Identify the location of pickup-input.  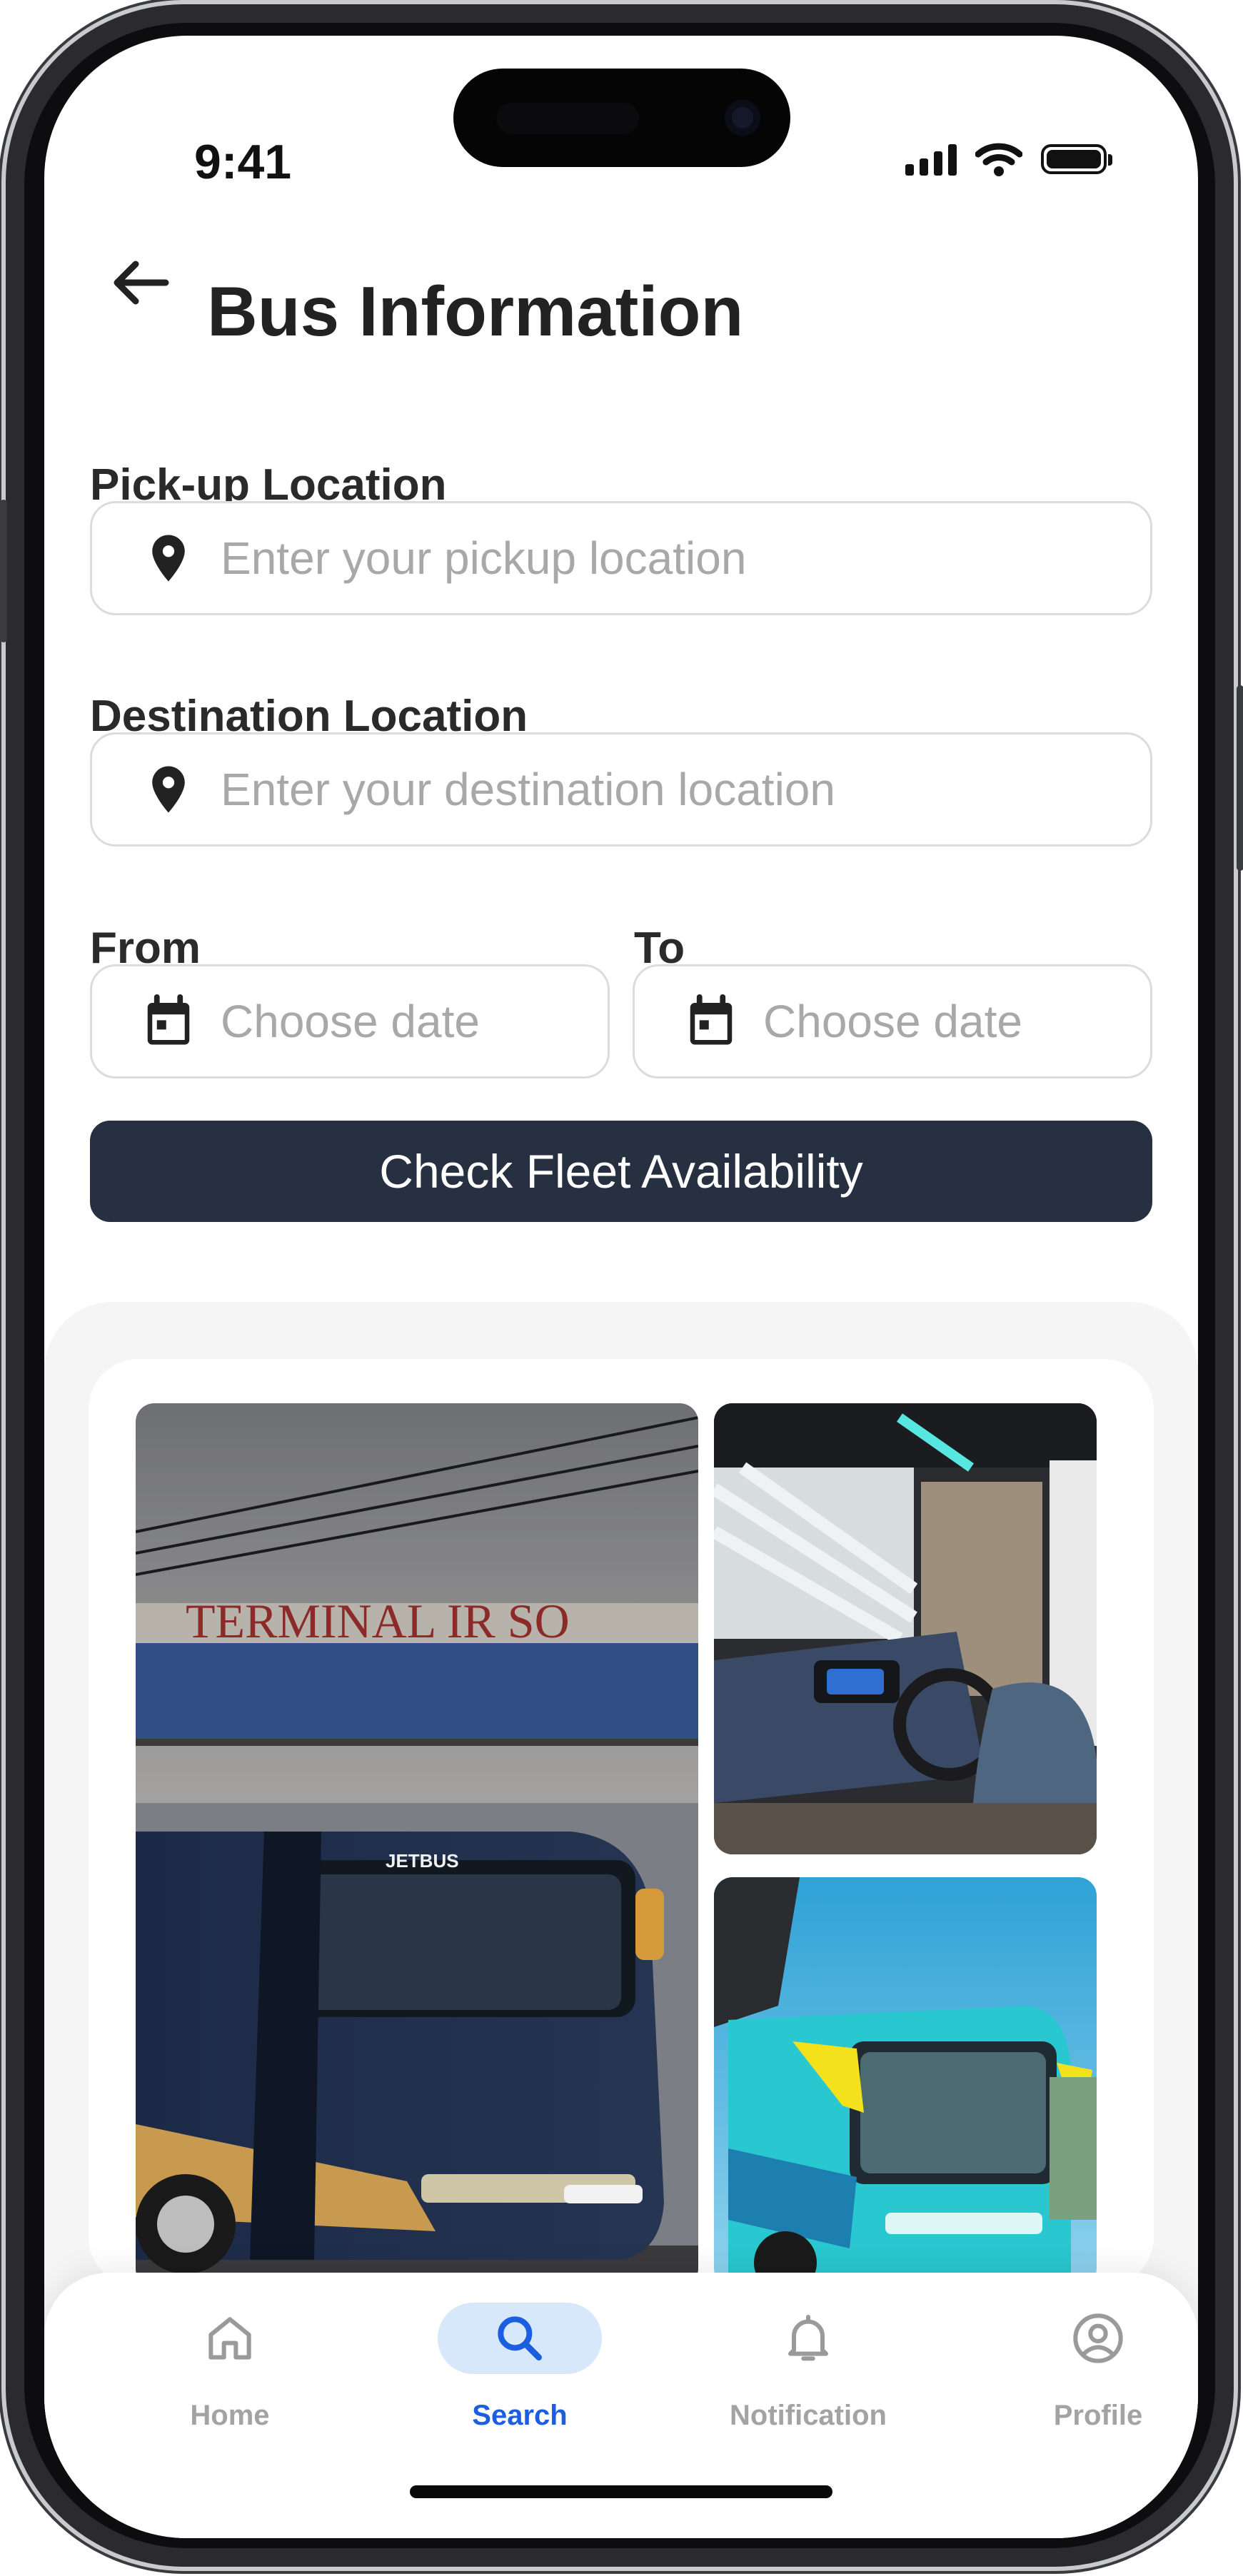
(684, 558).